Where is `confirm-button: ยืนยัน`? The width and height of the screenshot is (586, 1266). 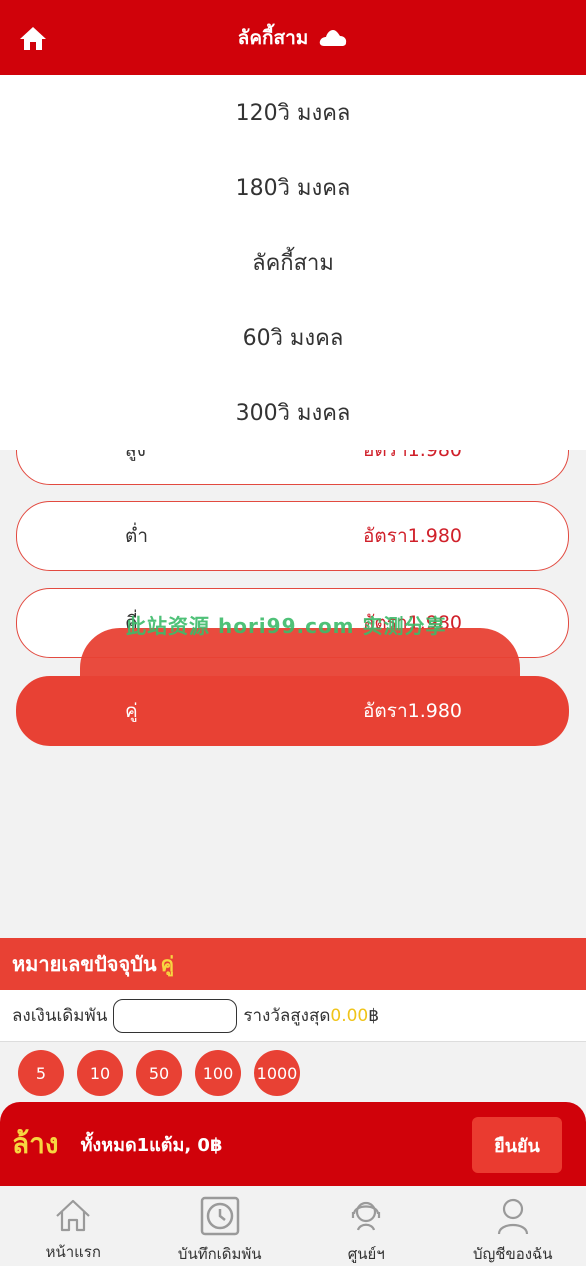
confirm-button: ยืนยัน is located at coordinates (517, 1145).